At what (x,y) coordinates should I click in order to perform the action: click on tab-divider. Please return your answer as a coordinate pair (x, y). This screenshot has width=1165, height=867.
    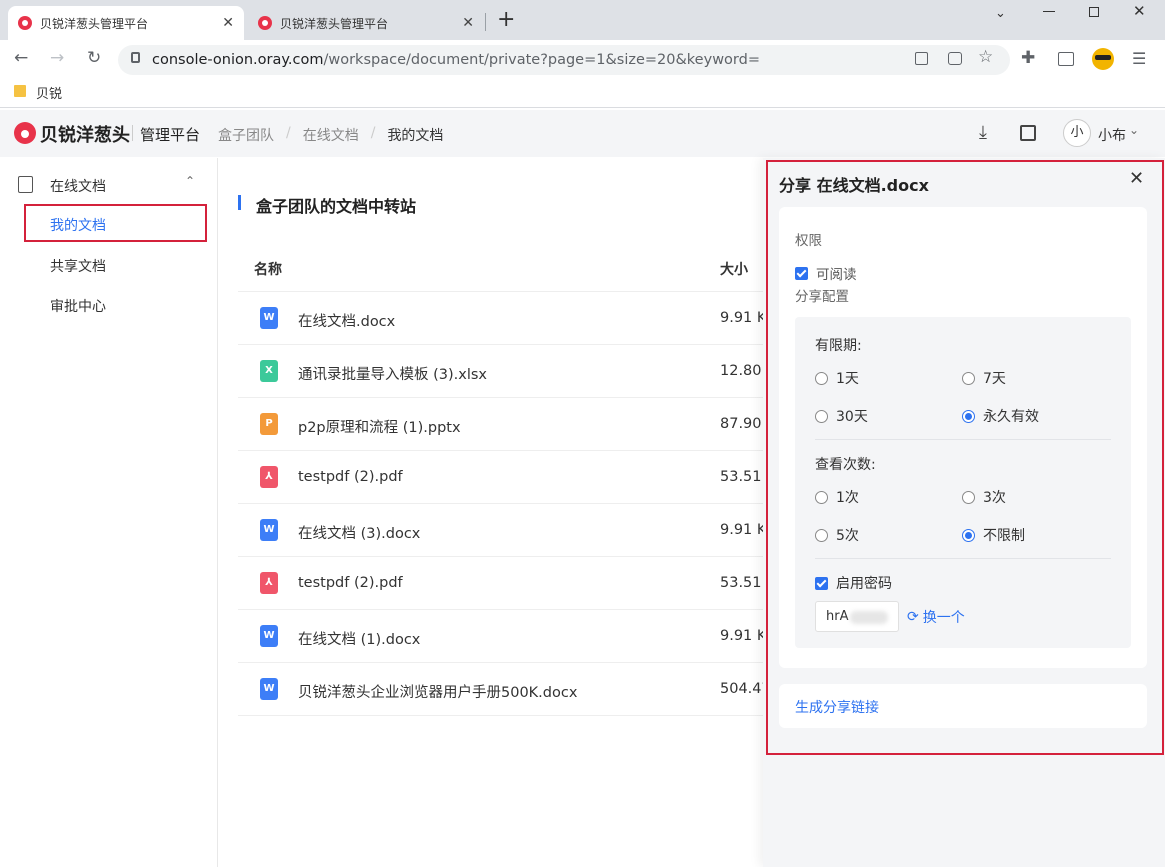
    Looking at the image, I should click on (485, 22).